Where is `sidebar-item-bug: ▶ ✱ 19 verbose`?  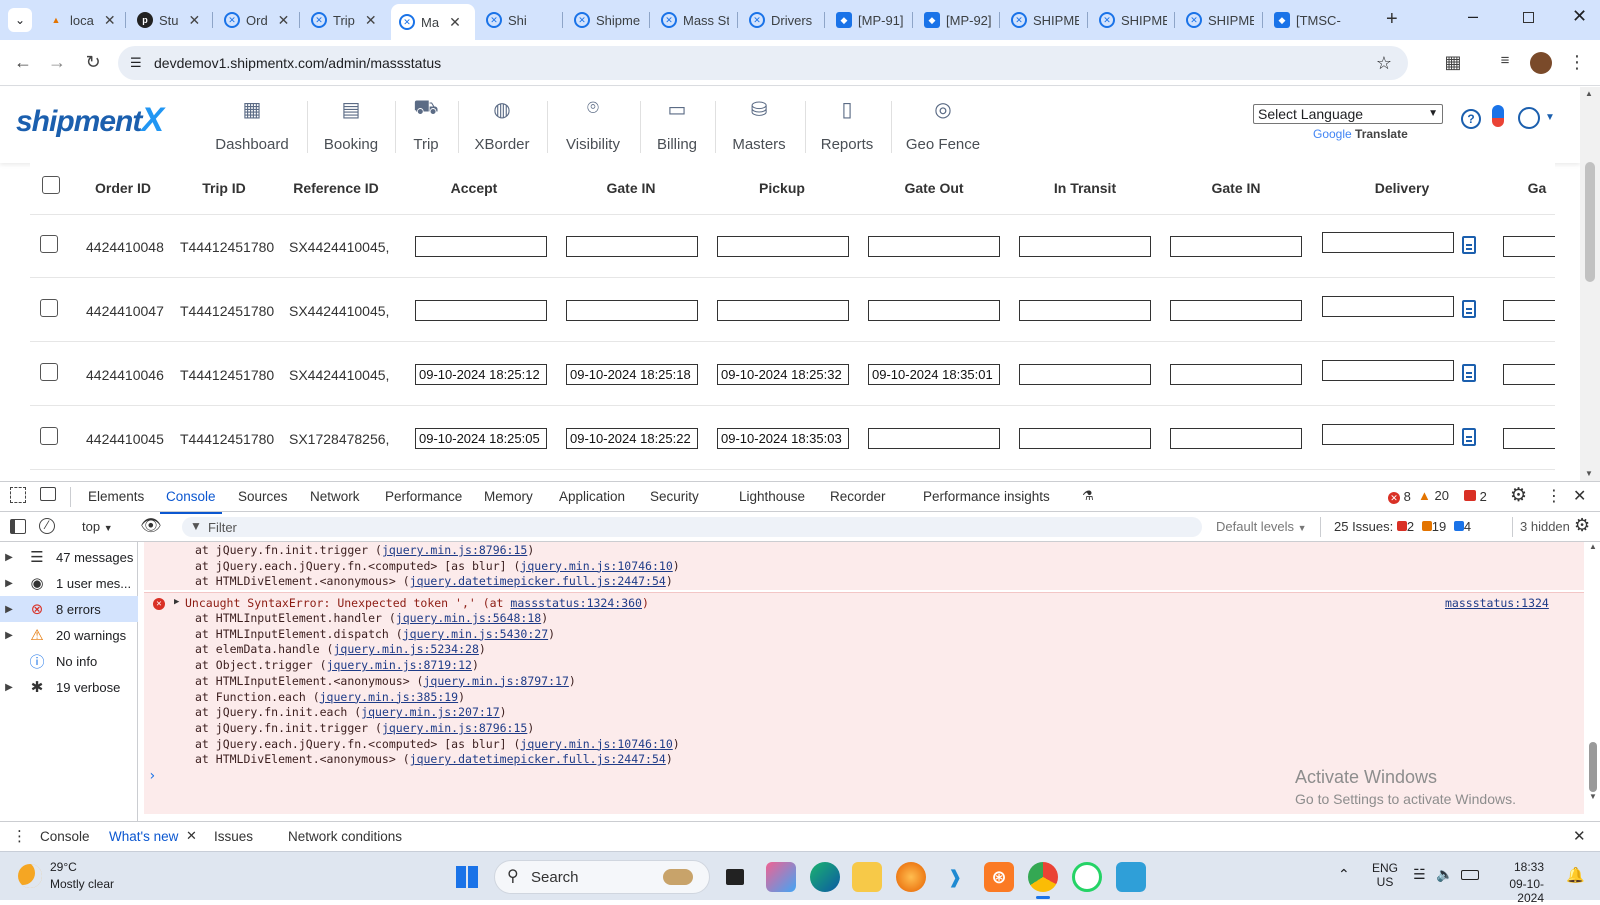 sidebar-item-bug: ▶ ✱ 19 verbose is located at coordinates (69, 687).